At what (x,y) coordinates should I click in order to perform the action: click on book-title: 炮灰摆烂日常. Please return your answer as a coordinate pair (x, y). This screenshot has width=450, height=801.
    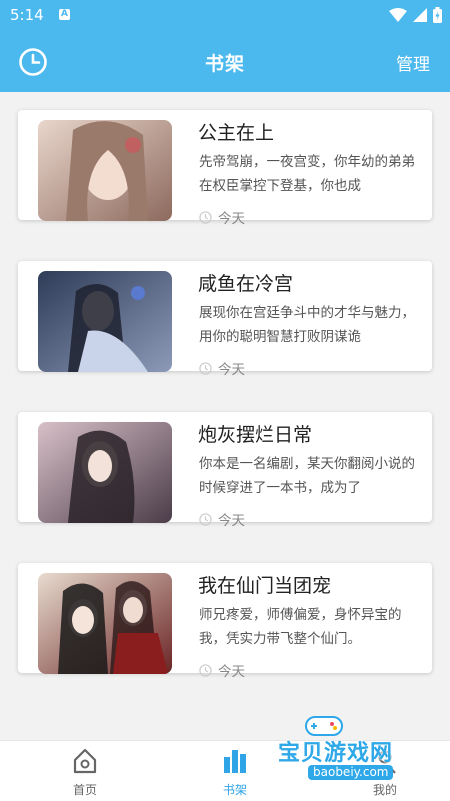
    Looking at the image, I should click on (255, 435).